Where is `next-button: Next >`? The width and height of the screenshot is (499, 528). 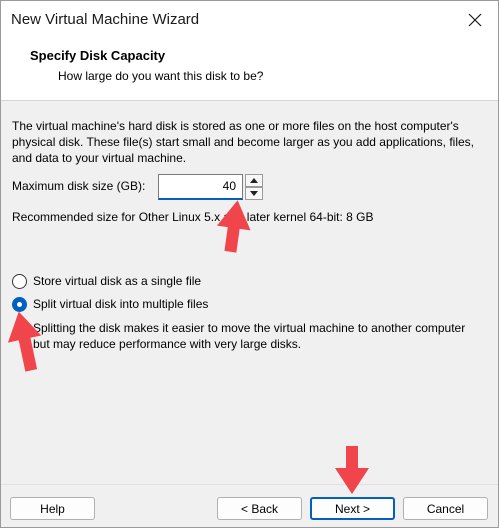 next-button: Next > is located at coordinates (352, 508).